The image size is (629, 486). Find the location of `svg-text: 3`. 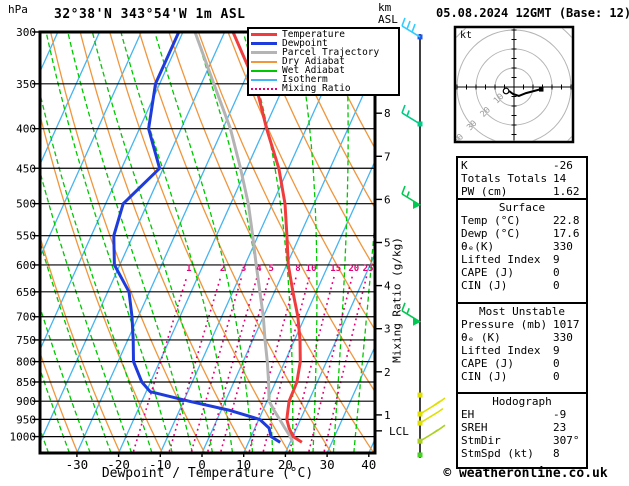

svg-text: 3 is located at coordinates (243, 269).